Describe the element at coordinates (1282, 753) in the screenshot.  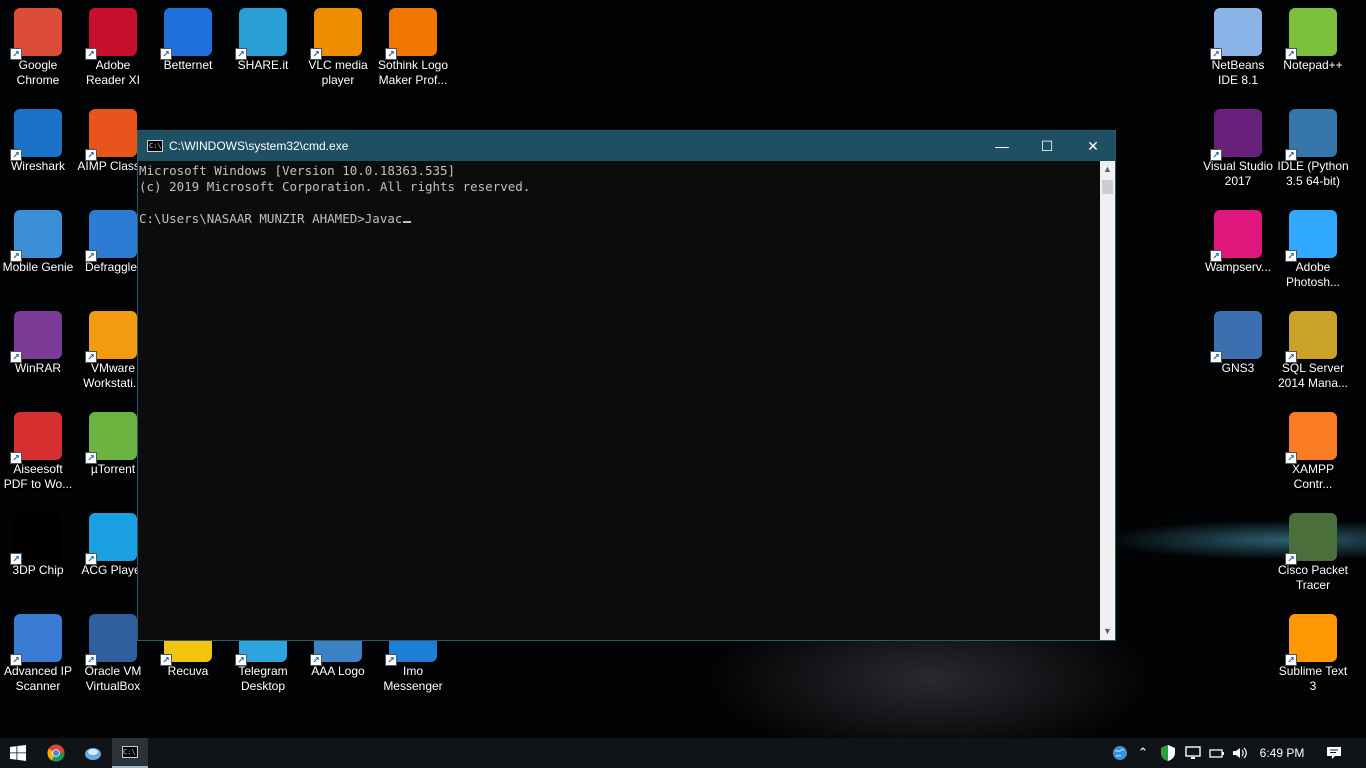
I see `taskbar-clock: 6:49 PM` at that location.